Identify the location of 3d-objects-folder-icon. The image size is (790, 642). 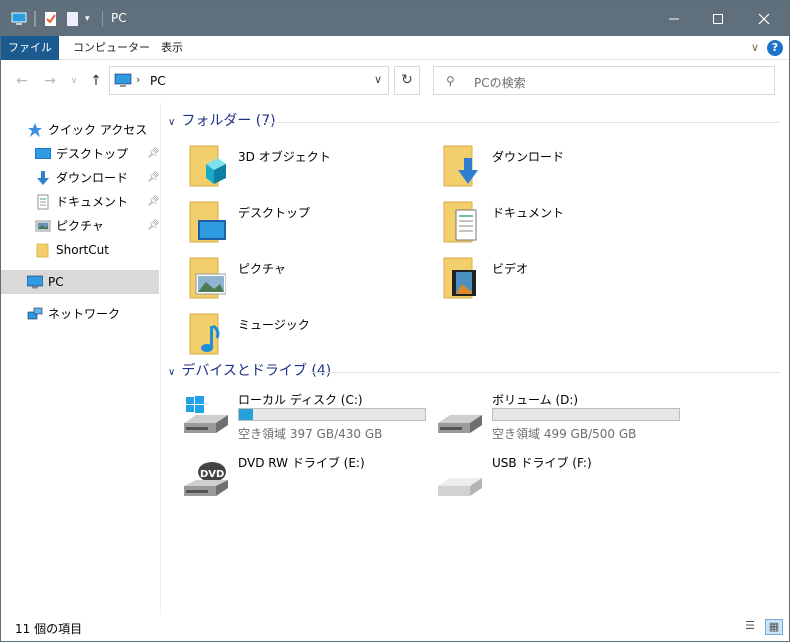
(206, 166).